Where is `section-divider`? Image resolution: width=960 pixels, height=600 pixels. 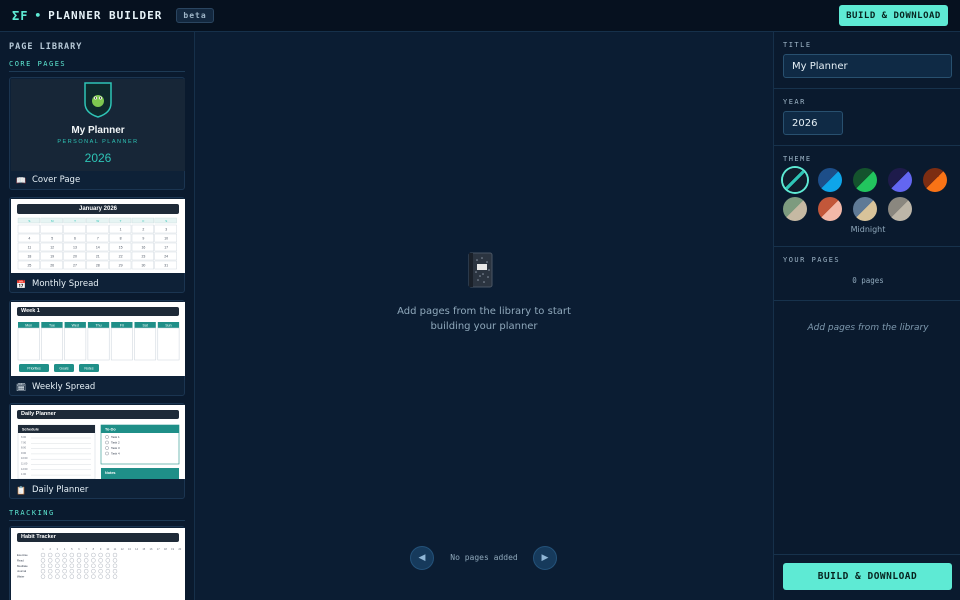
section-divider is located at coordinates (97, 520).